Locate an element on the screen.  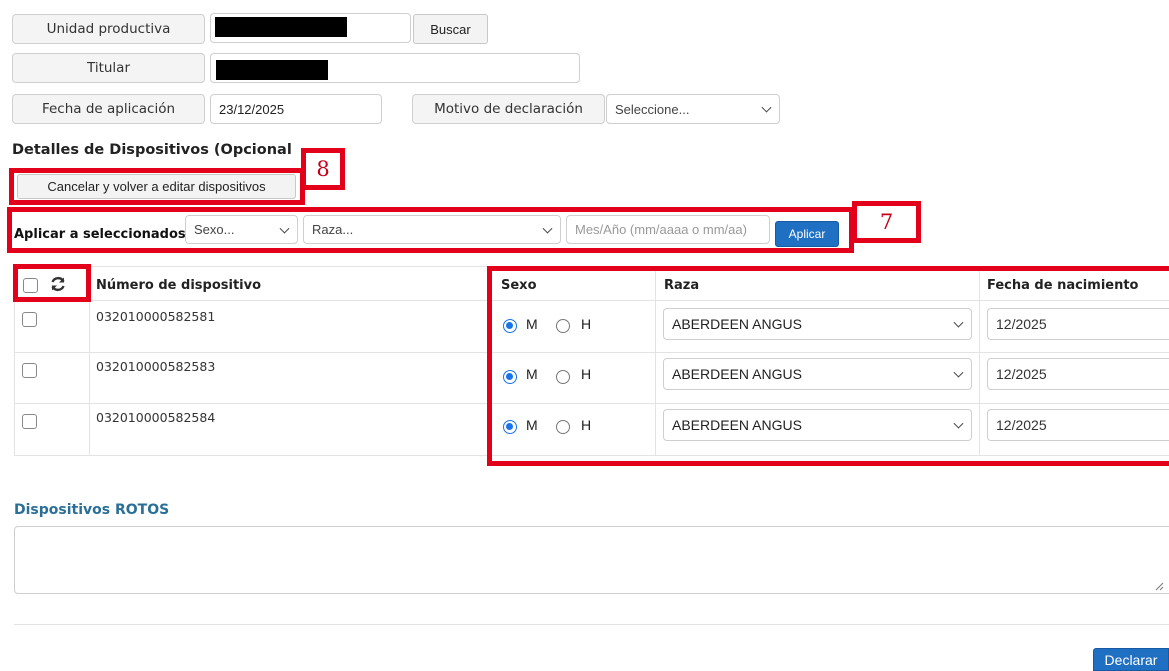
titular-label: Titular is located at coordinates (108, 68).